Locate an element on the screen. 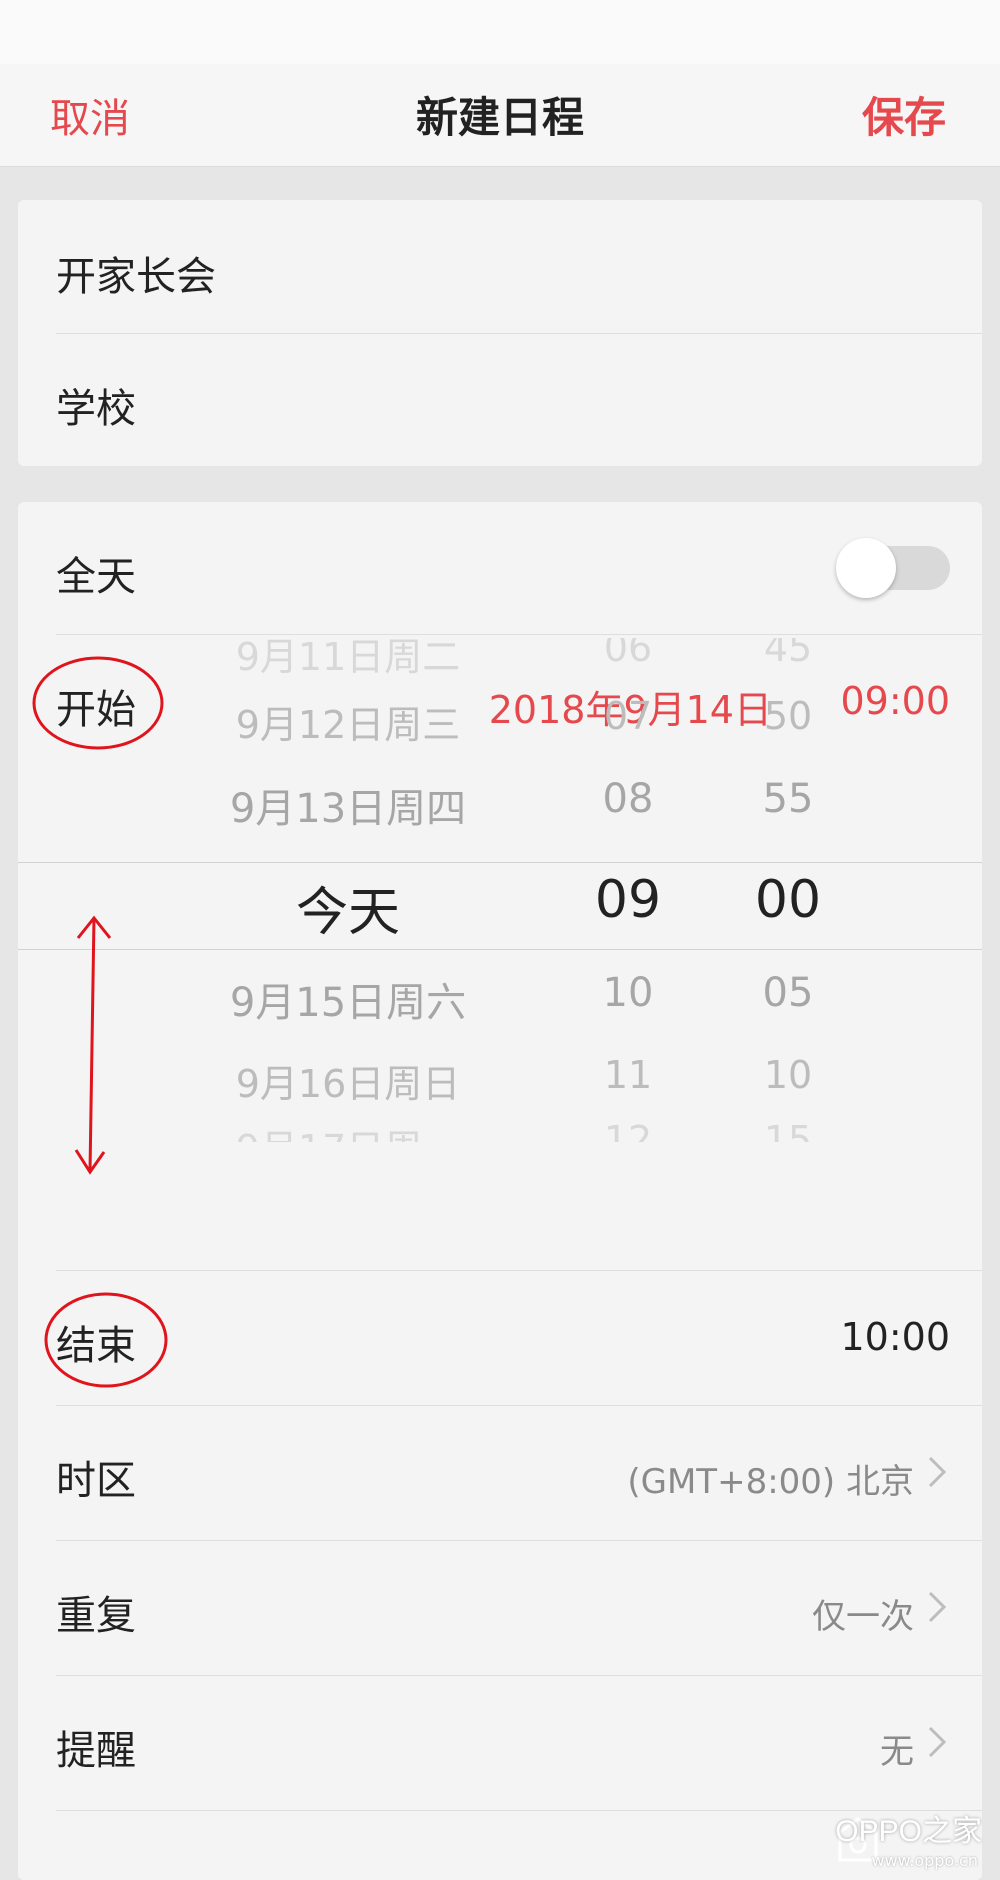 The image size is (1000, 1880). picker-hour-item: 11 is located at coordinates (628, 1075).